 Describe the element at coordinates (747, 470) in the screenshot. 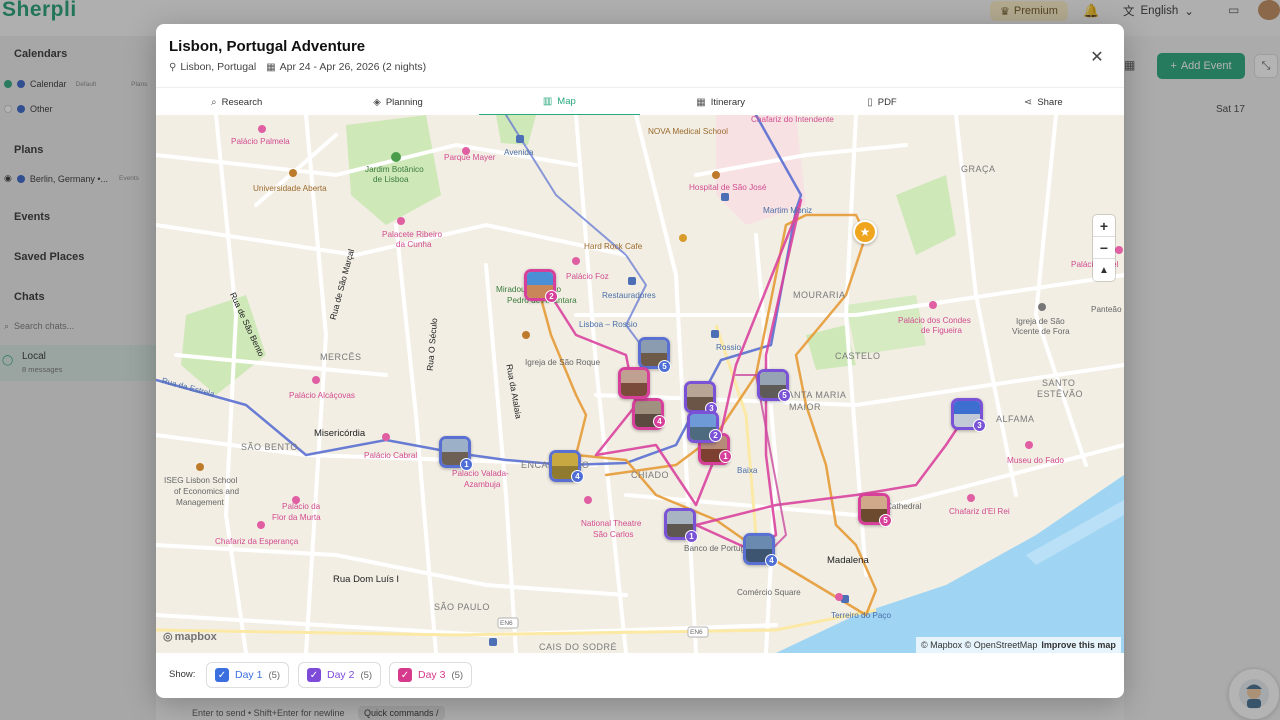

I see `map-label: Baixa` at that location.